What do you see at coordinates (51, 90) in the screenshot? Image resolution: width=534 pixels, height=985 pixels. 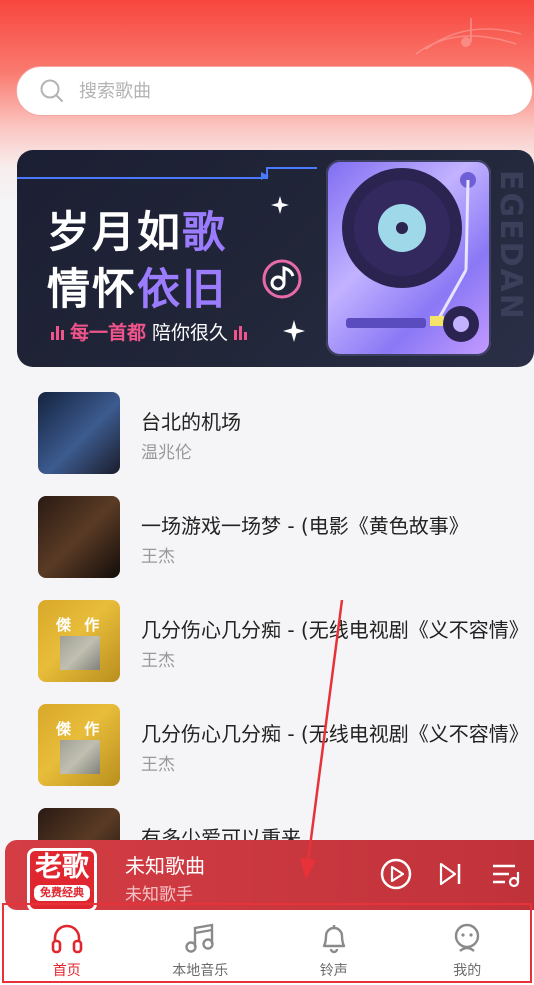 I see `search-icon` at bounding box center [51, 90].